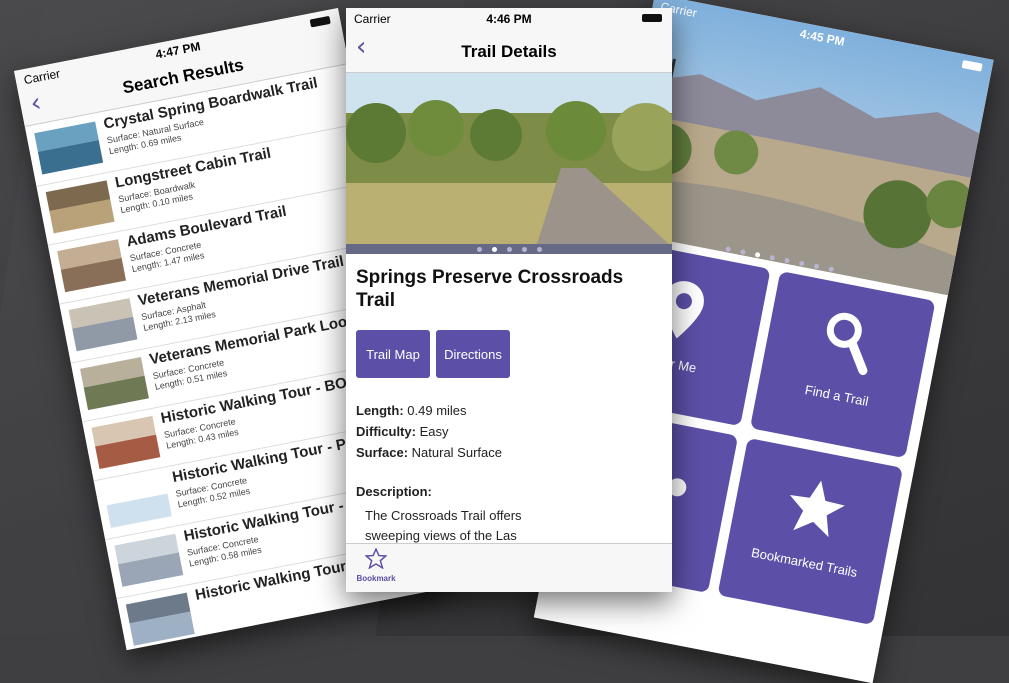 Image resolution: width=1009 pixels, height=683 pixels. Describe the element at coordinates (490, 289) in the screenshot. I see `trail-name: Springs Preserve Crossroads Trail` at that location.